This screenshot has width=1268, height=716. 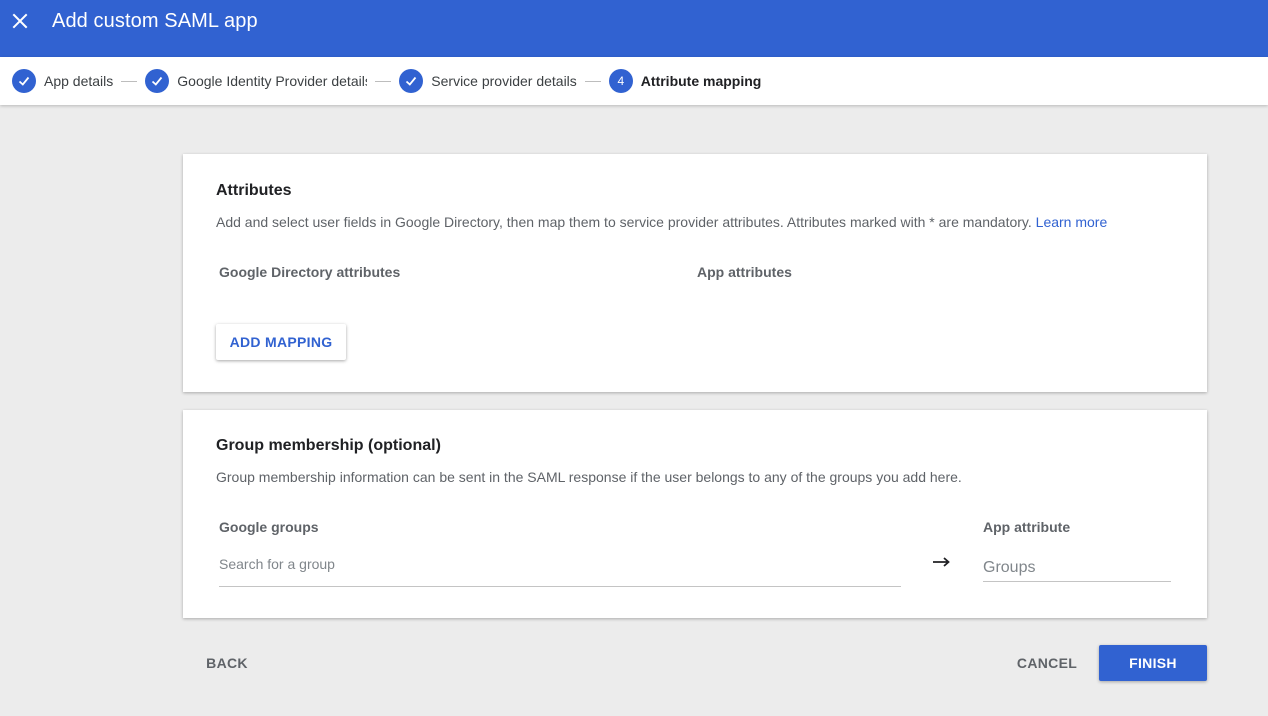 What do you see at coordinates (560, 586) in the screenshot?
I see `group-search-underline` at bounding box center [560, 586].